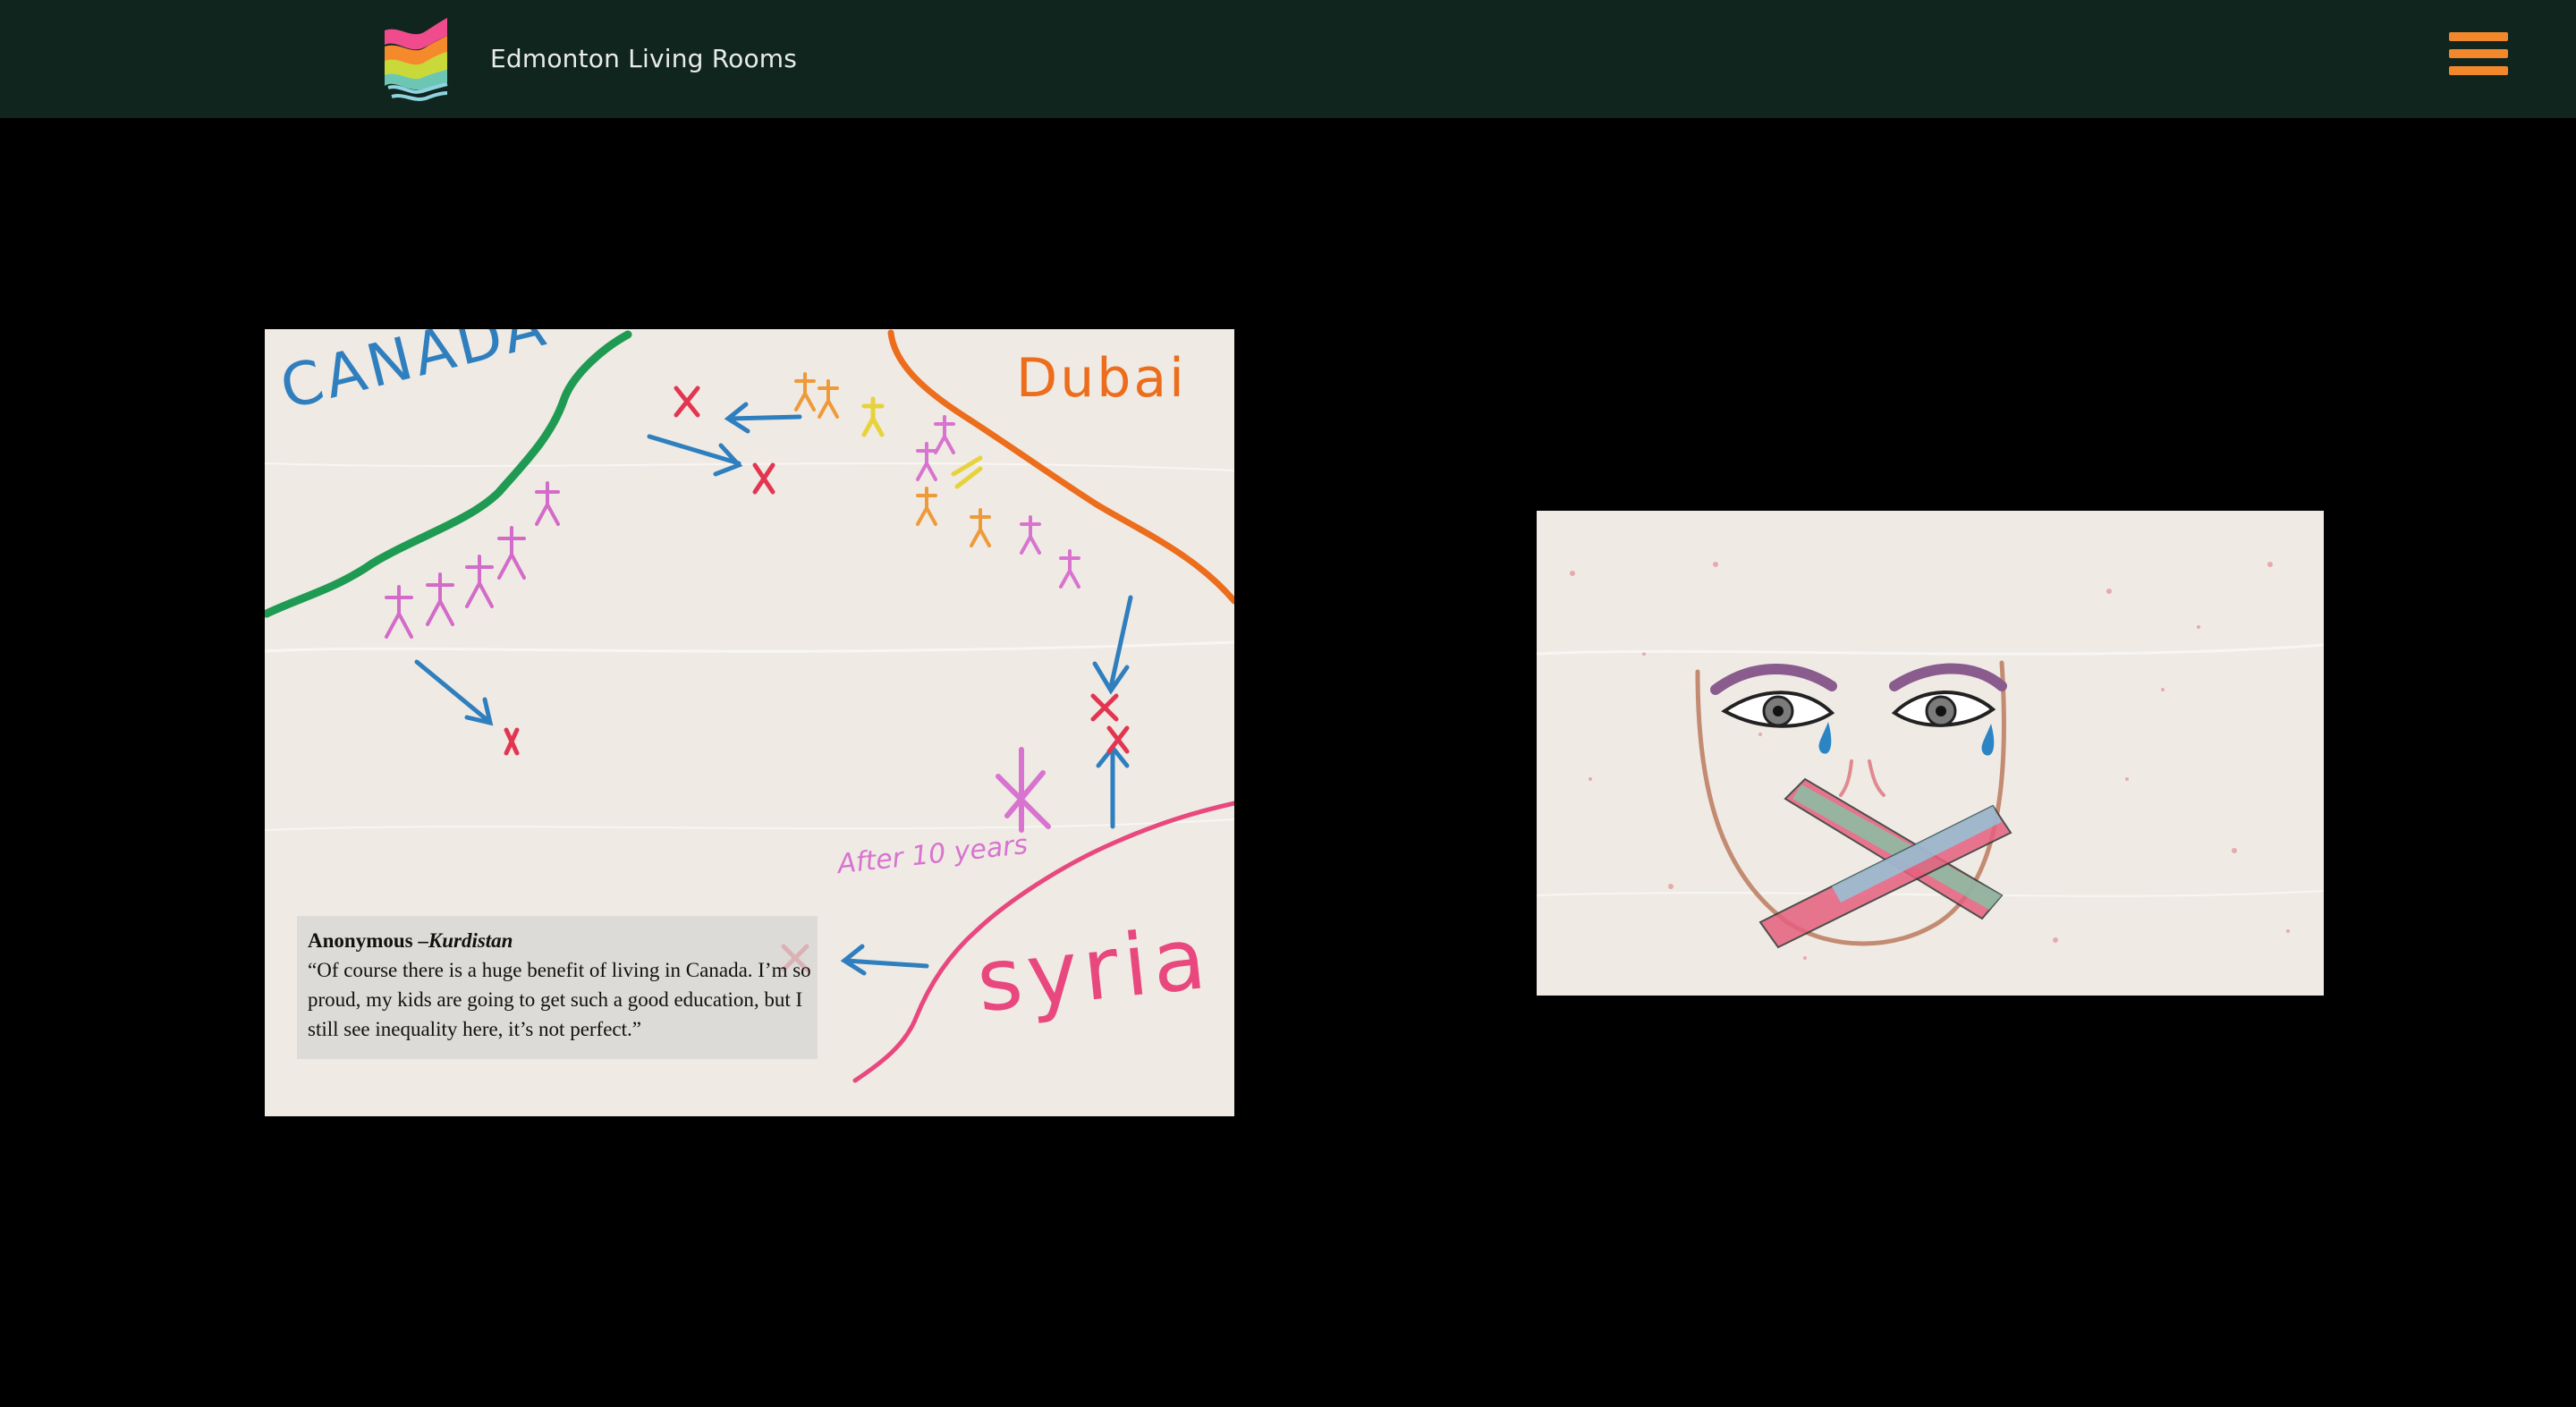 The image size is (2576, 1407). I want to click on caption-author-line: Anonymous –Kurdistan, so click(563, 941).